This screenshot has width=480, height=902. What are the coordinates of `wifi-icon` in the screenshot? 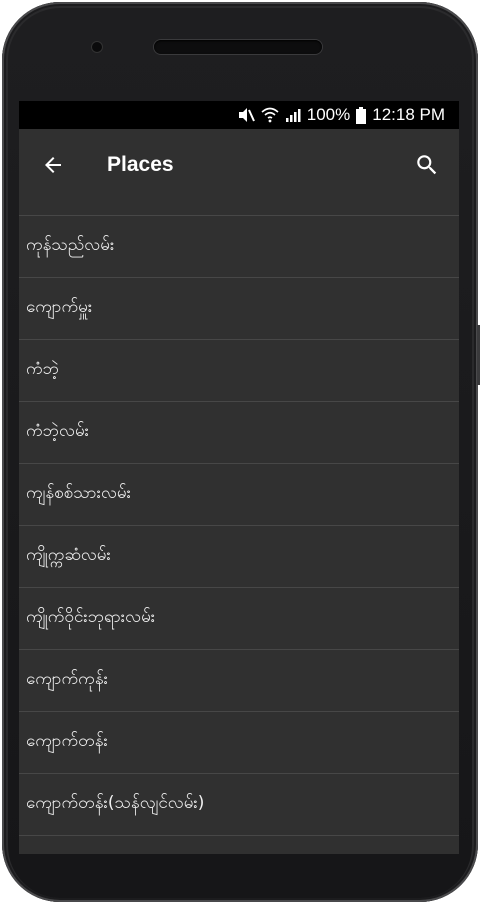 It's located at (270, 115).